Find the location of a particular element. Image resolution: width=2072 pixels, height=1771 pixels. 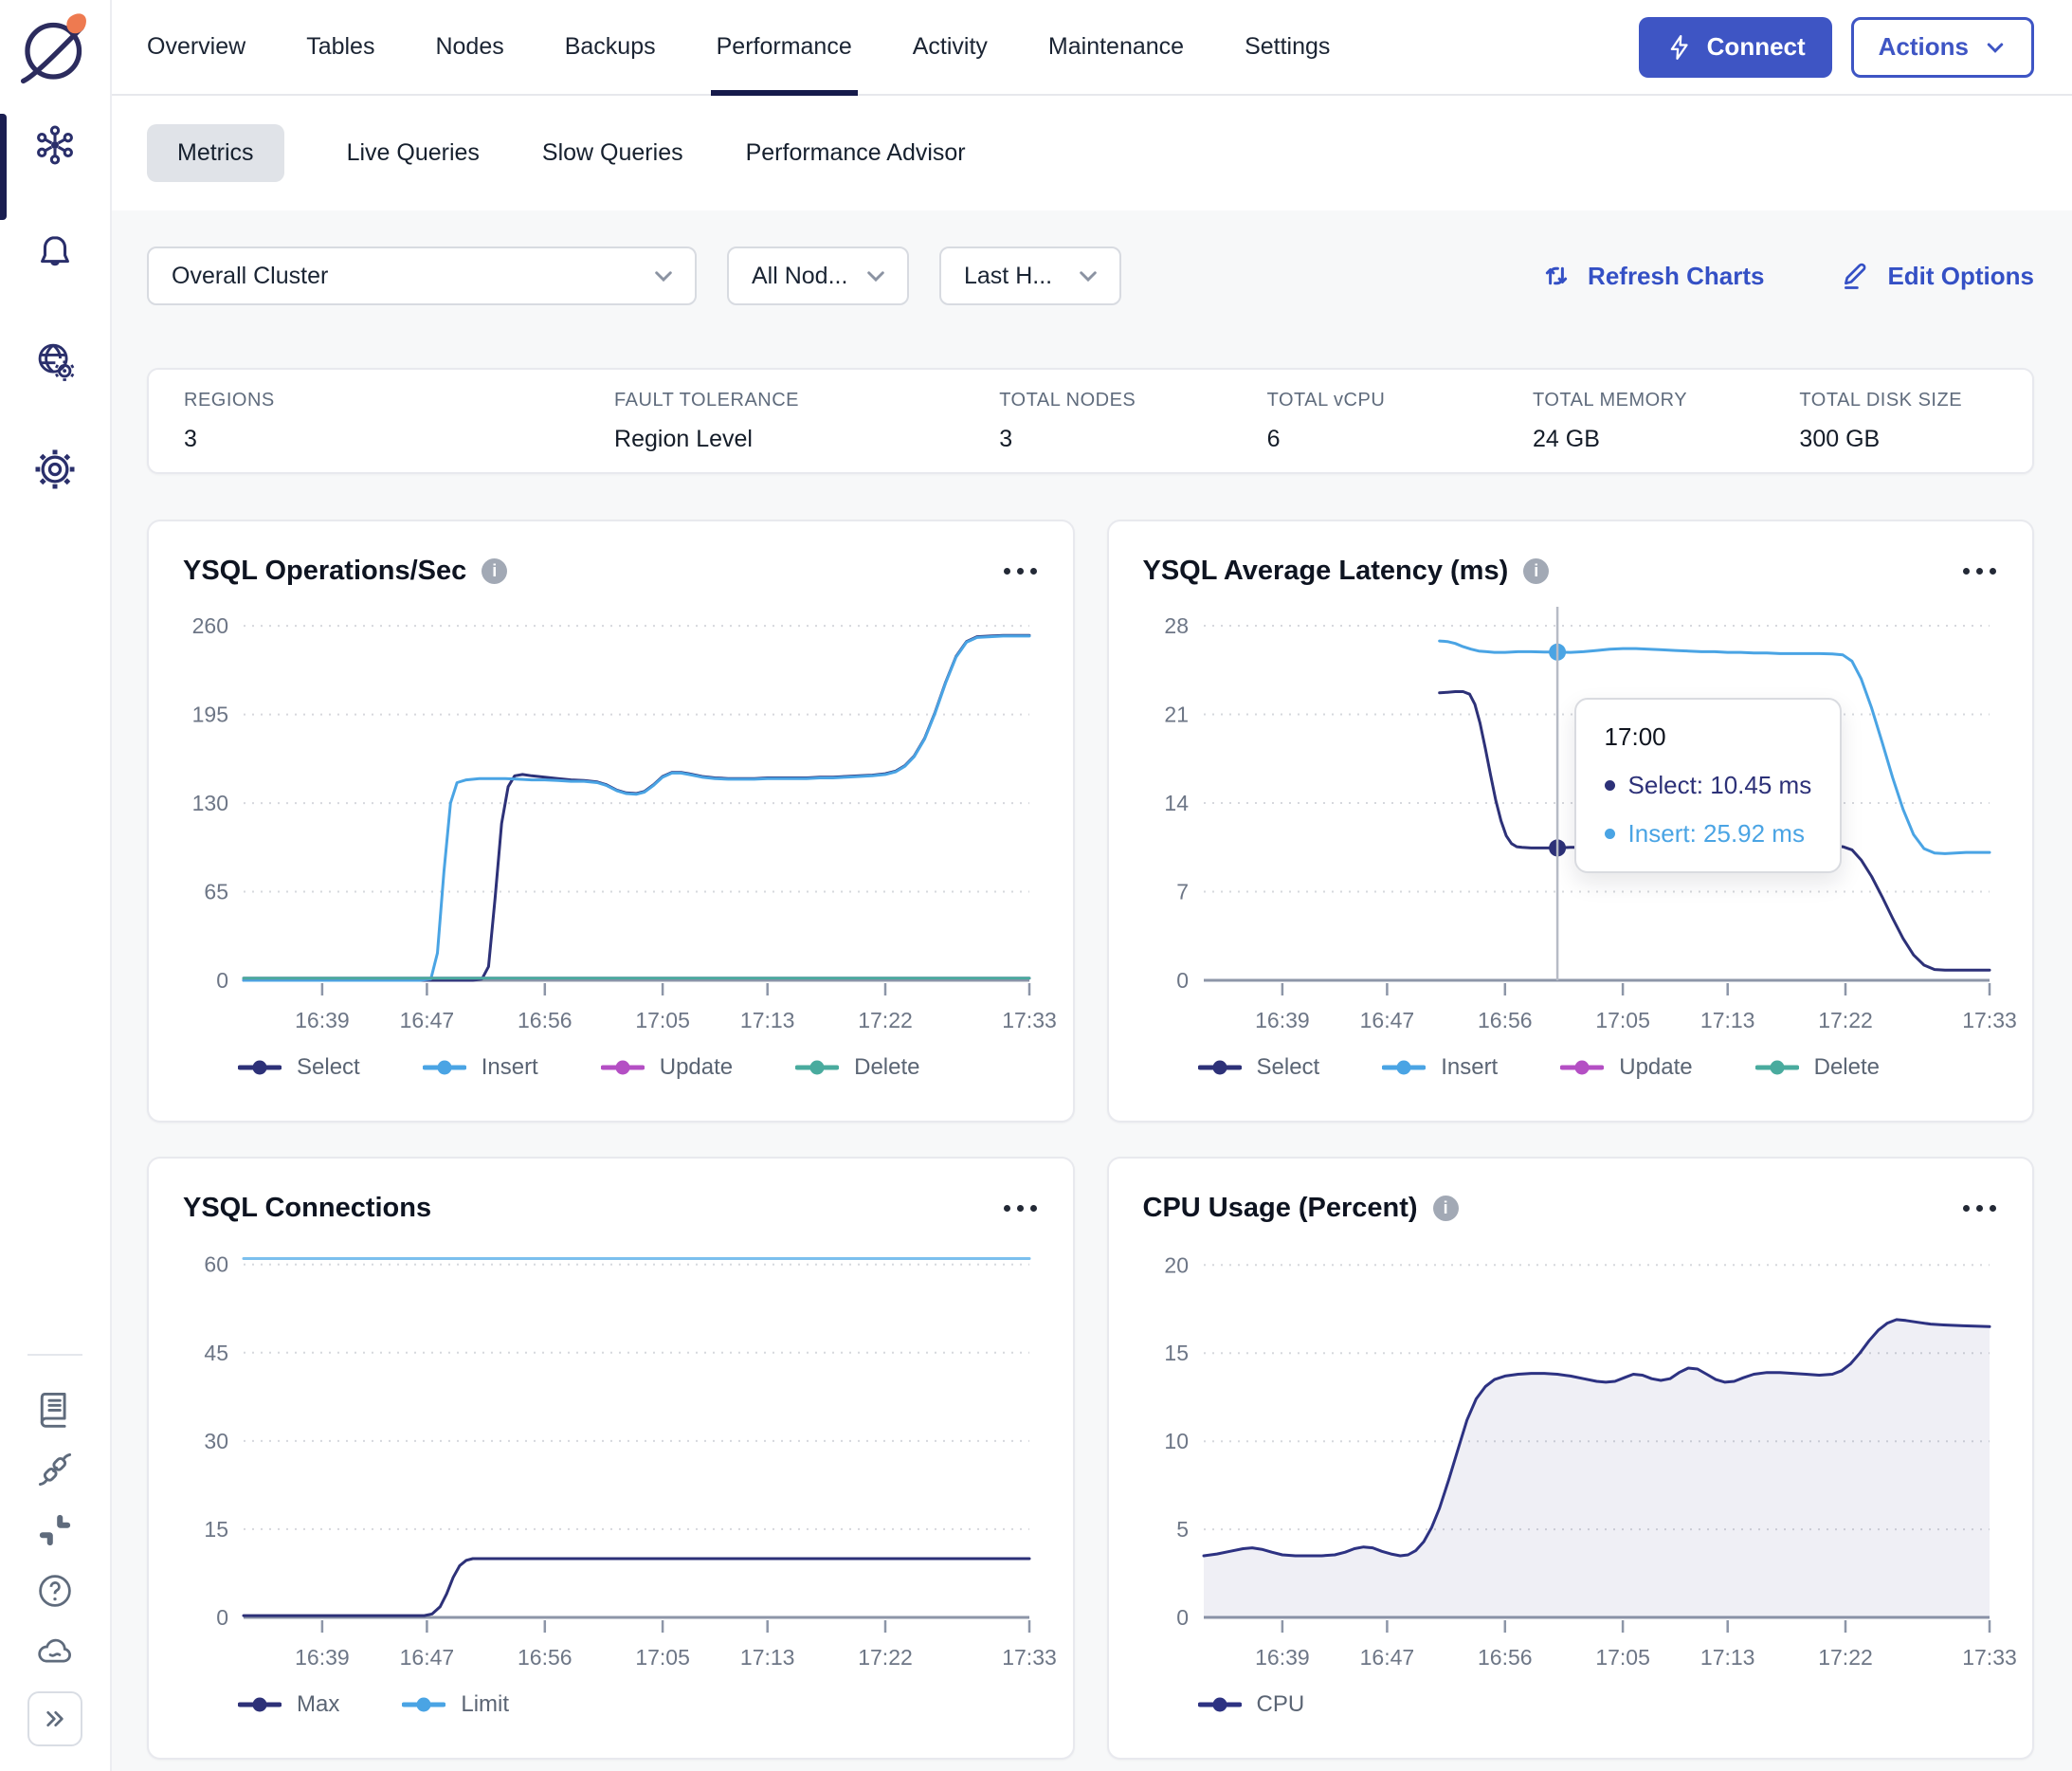

legend-item-limit: Limit is located at coordinates (455, 1705).